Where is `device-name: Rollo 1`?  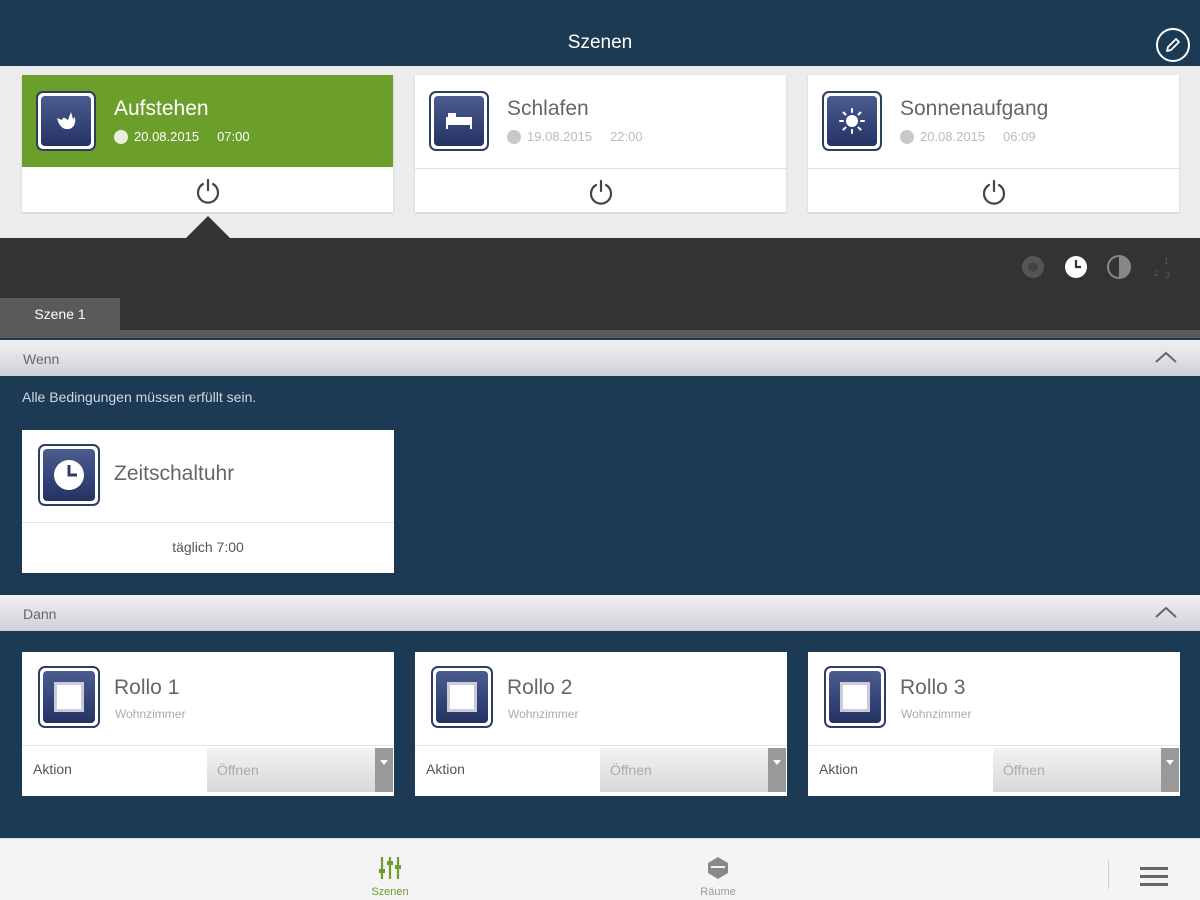
device-name: Rollo 1 is located at coordinates (147, 687).